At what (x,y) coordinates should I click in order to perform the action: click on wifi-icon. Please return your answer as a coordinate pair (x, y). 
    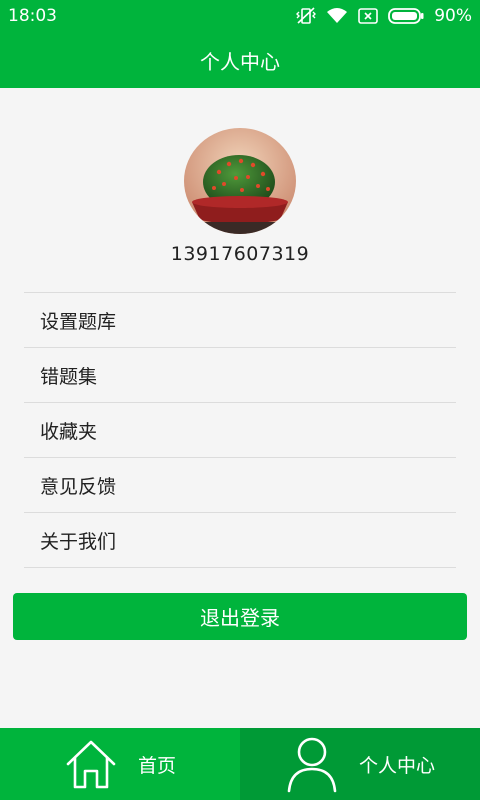
    Looking at the image, I should click on (337, 15).